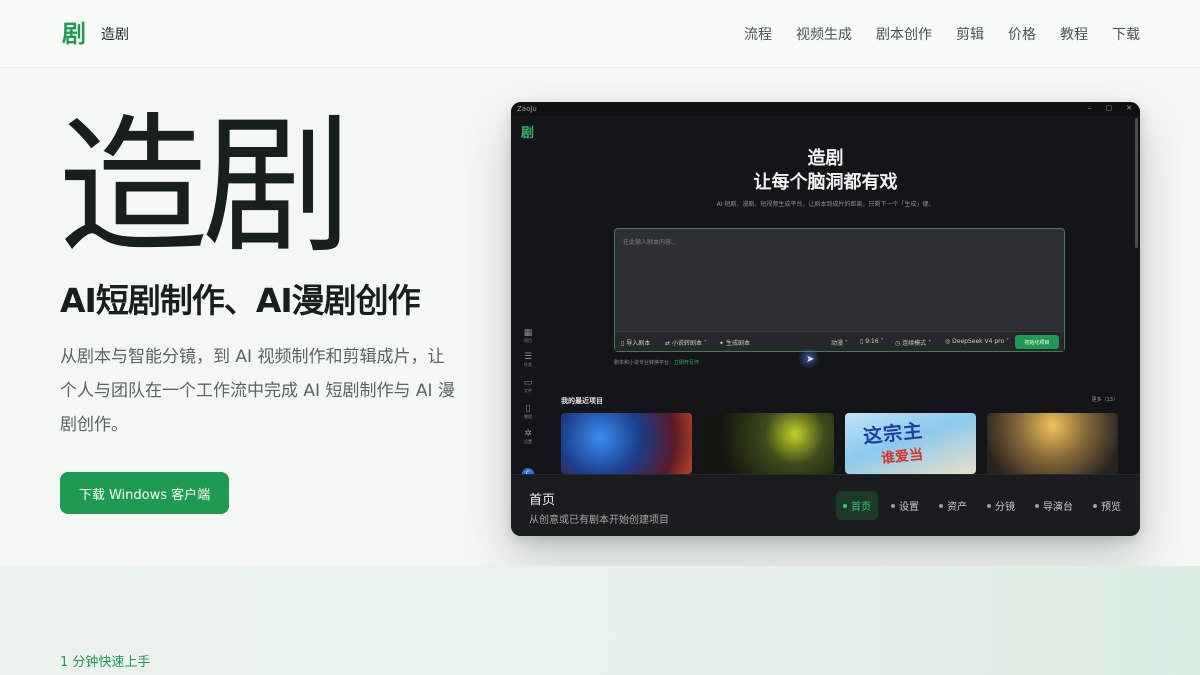 This screenshot has height=675, width=1200. Describe the element at coordinates (542, 500) in the screenshot. I see `page-title: 首页` at that location.